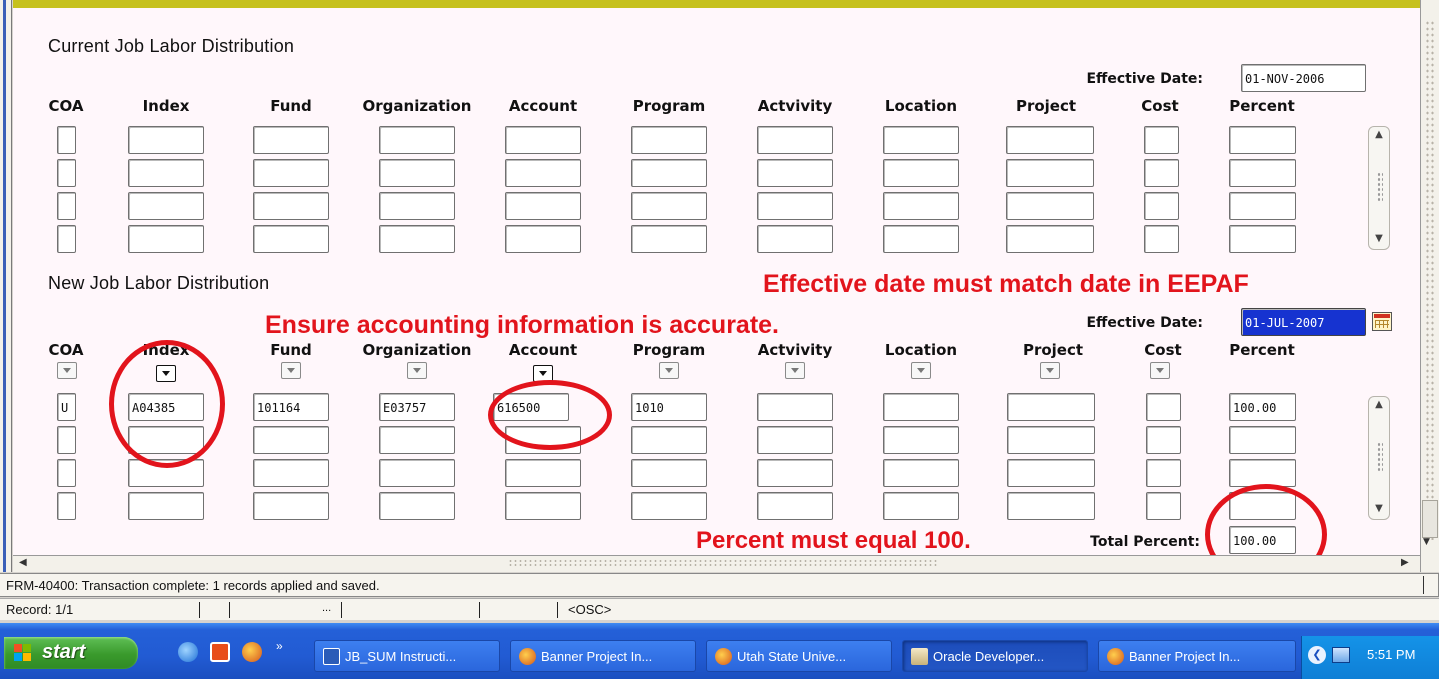  Describe the element at coordinates (723, 563) in the screenshot. I see `hscroll-grip-icon` at that location.